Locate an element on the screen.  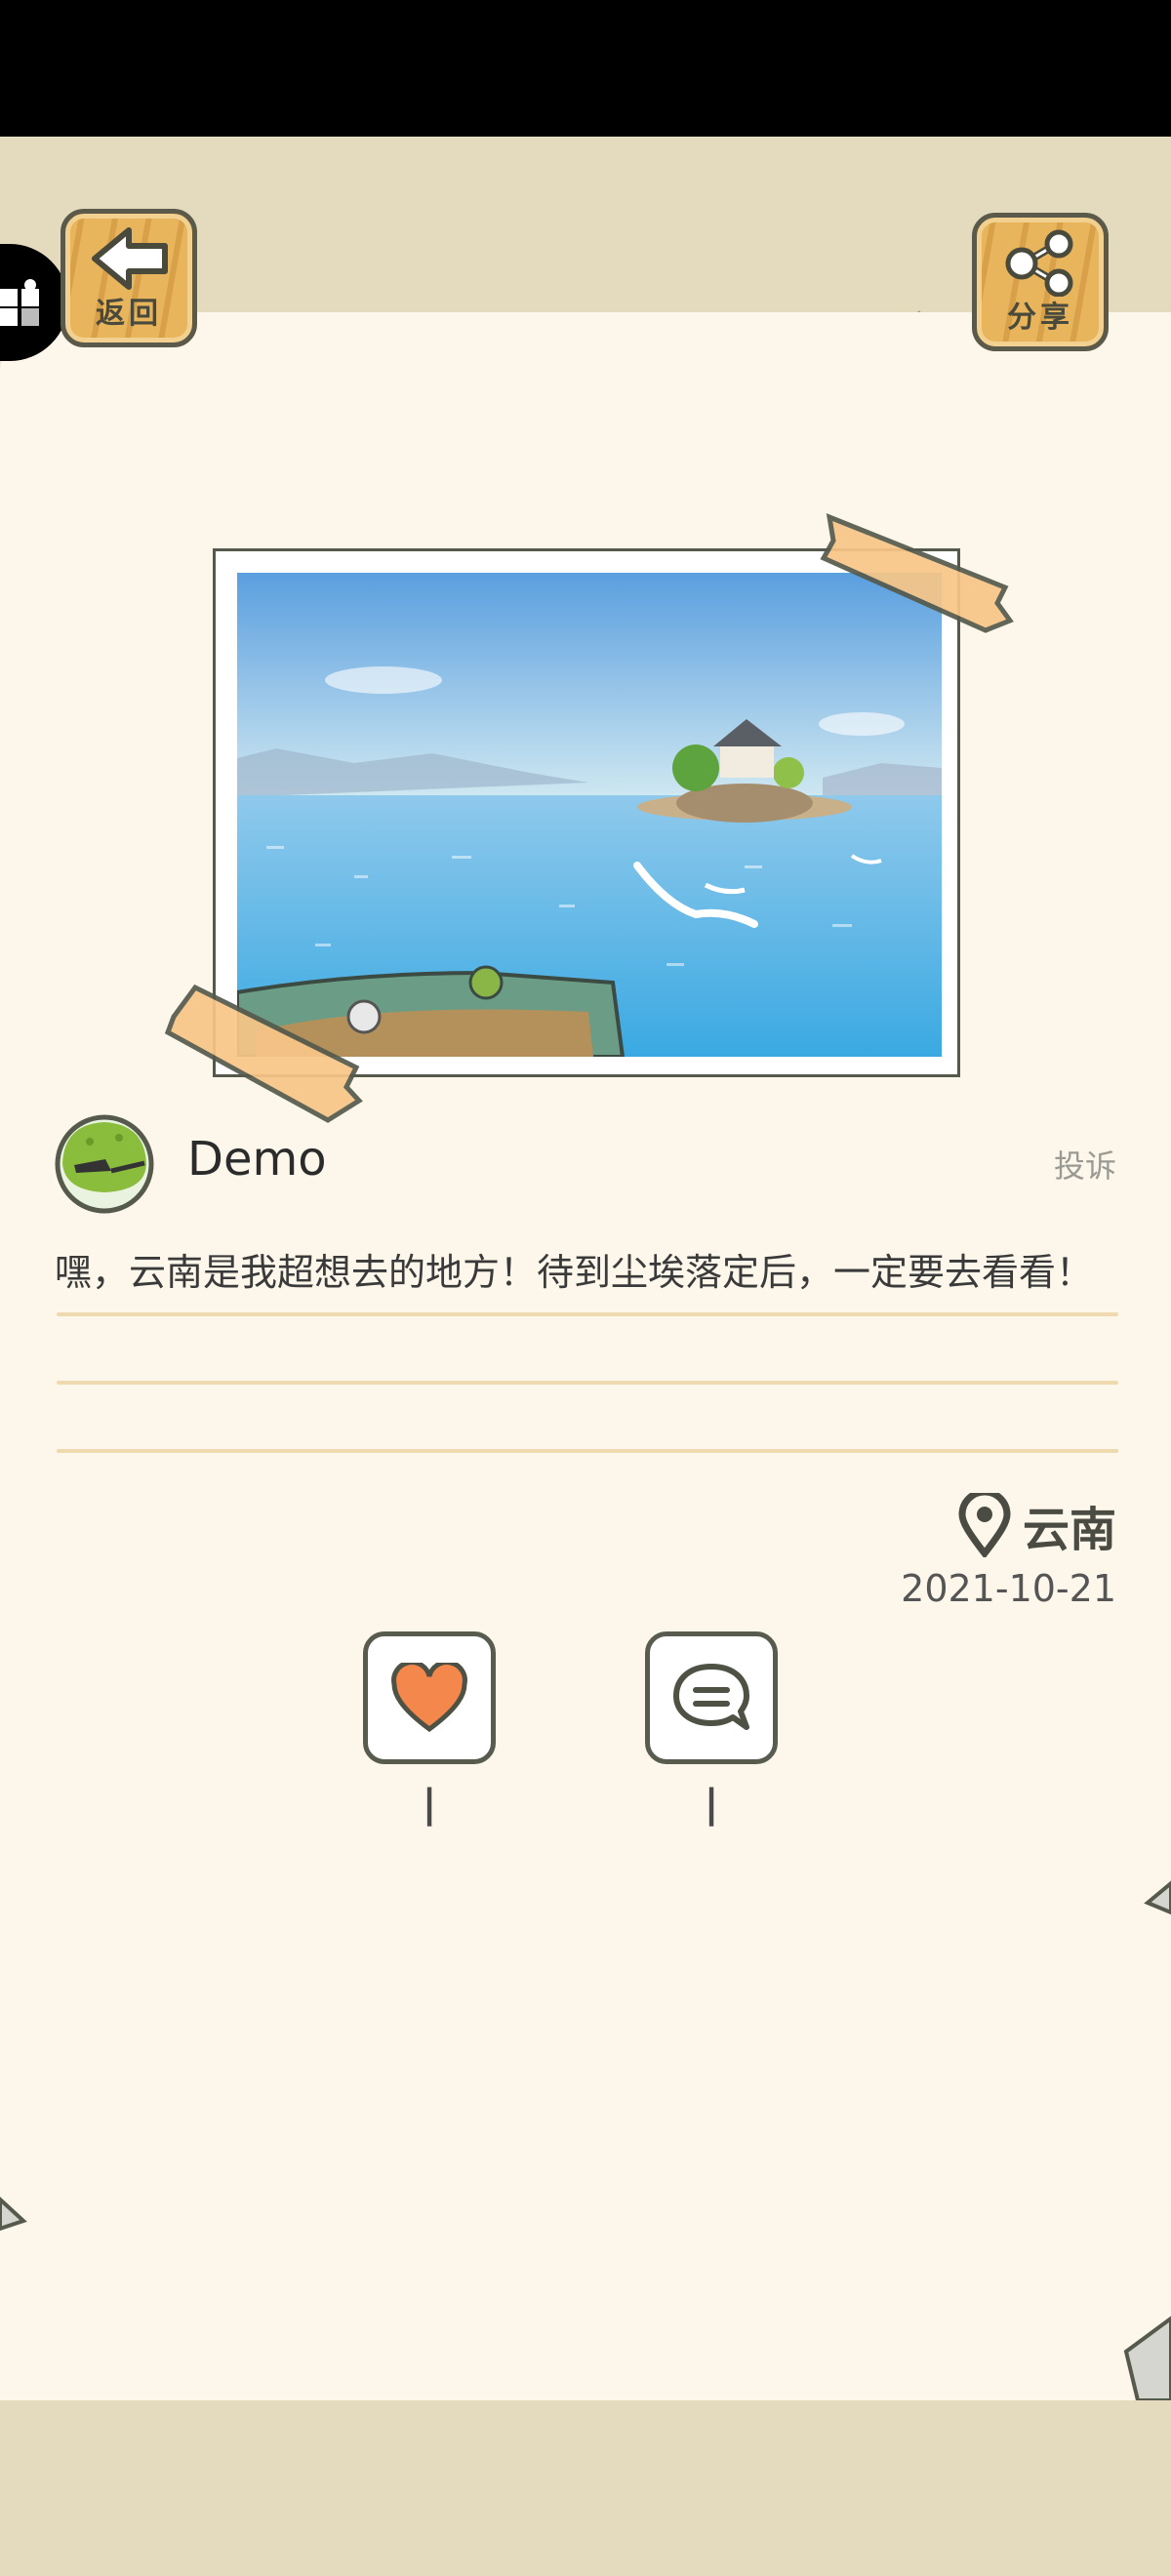
share-icon is located at coordinates (1039, 263).